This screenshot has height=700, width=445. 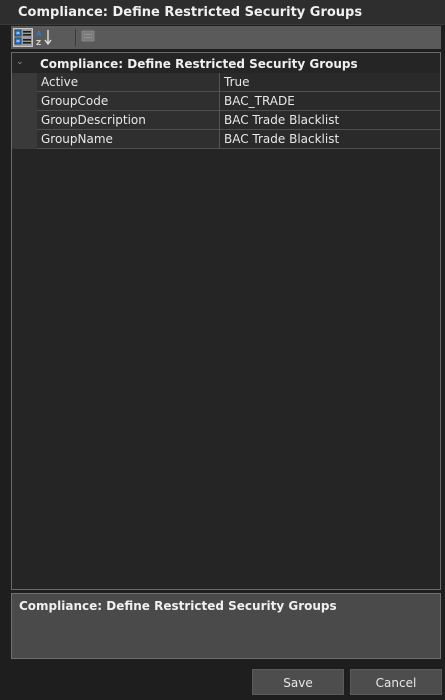 I want to click on toolbar-separator, so click(x=75, y=37).